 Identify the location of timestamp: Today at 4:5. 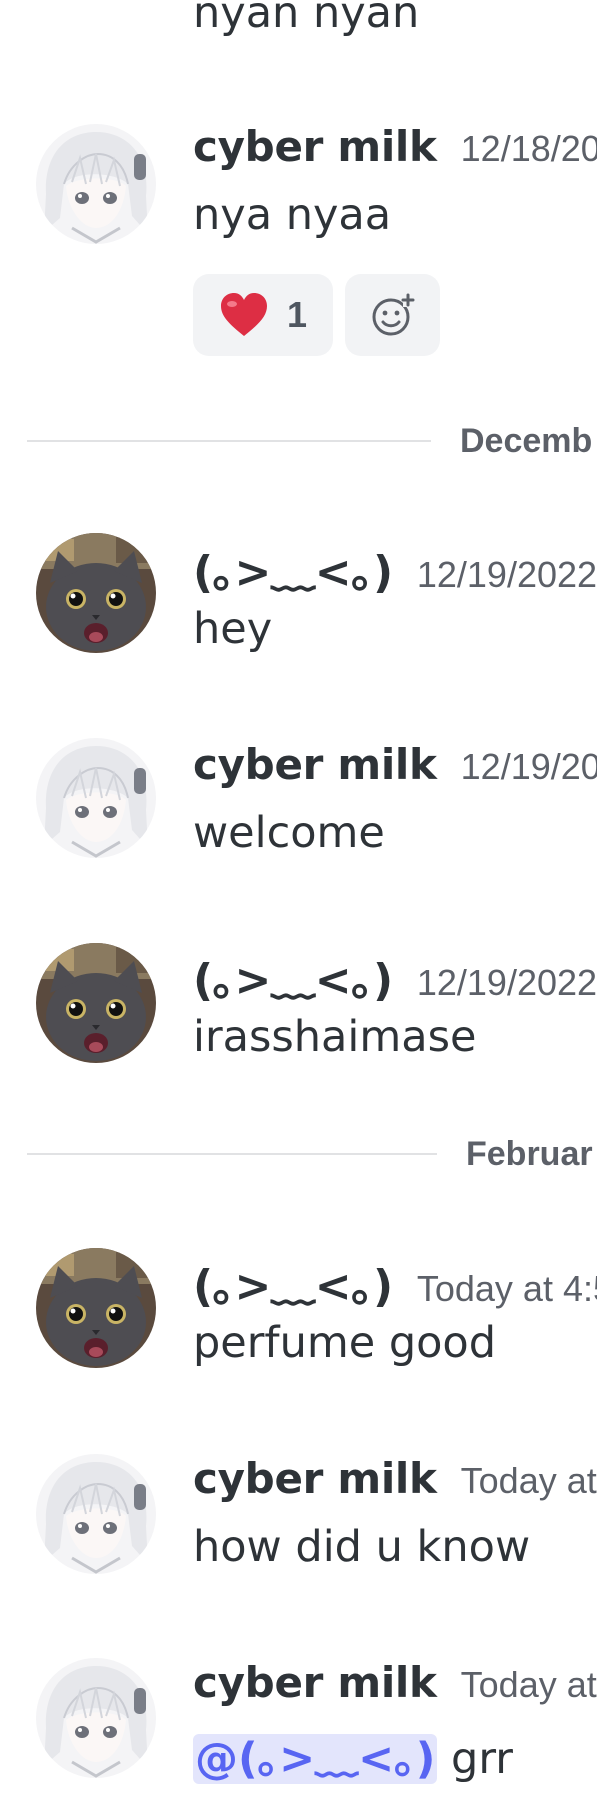
(506, 1288).